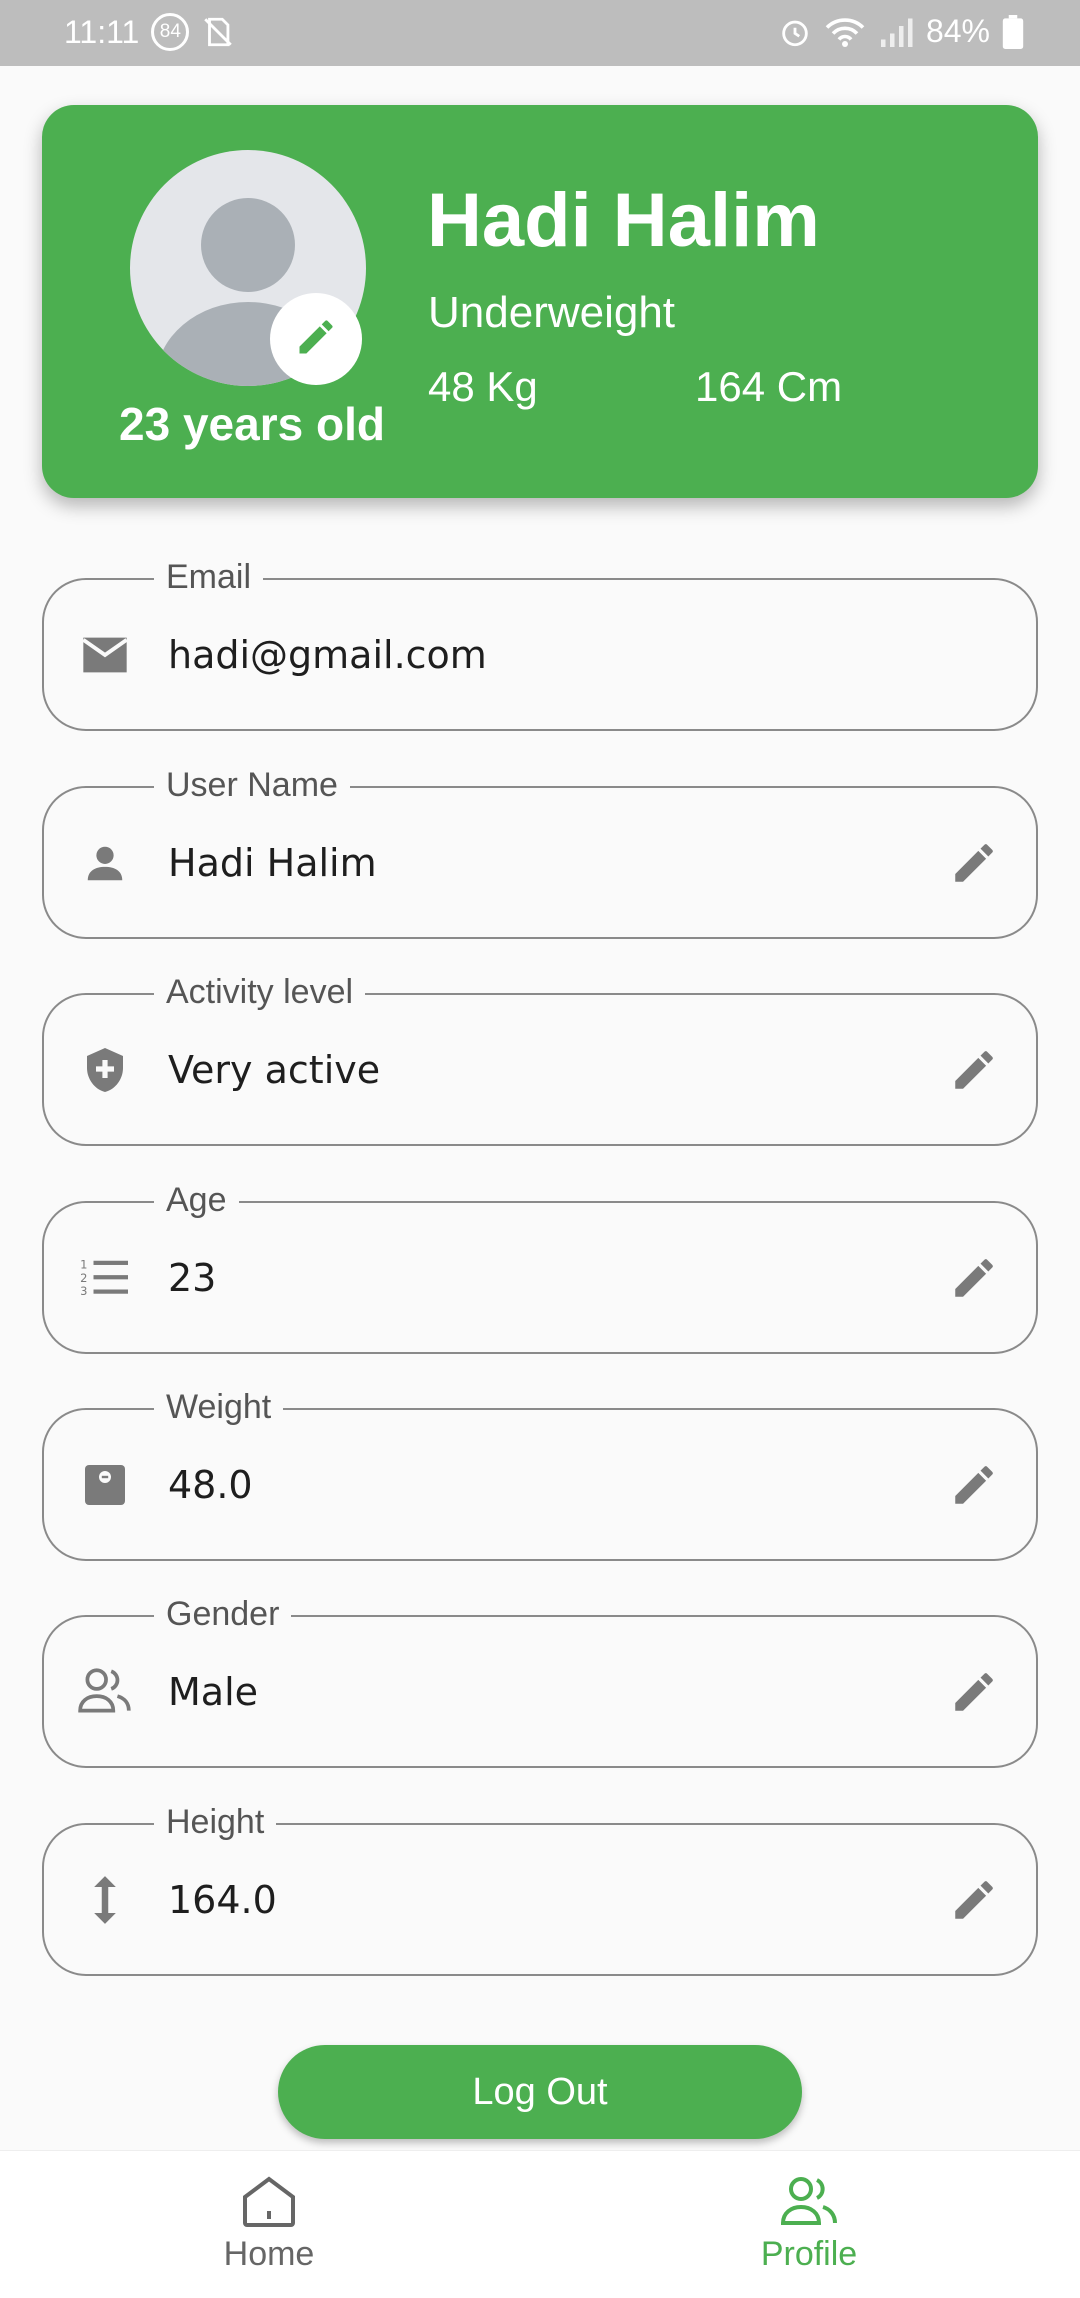  Describe the element at coordinates (83, 1291) in the screenshot. I see `svg-text: 3` at that location.